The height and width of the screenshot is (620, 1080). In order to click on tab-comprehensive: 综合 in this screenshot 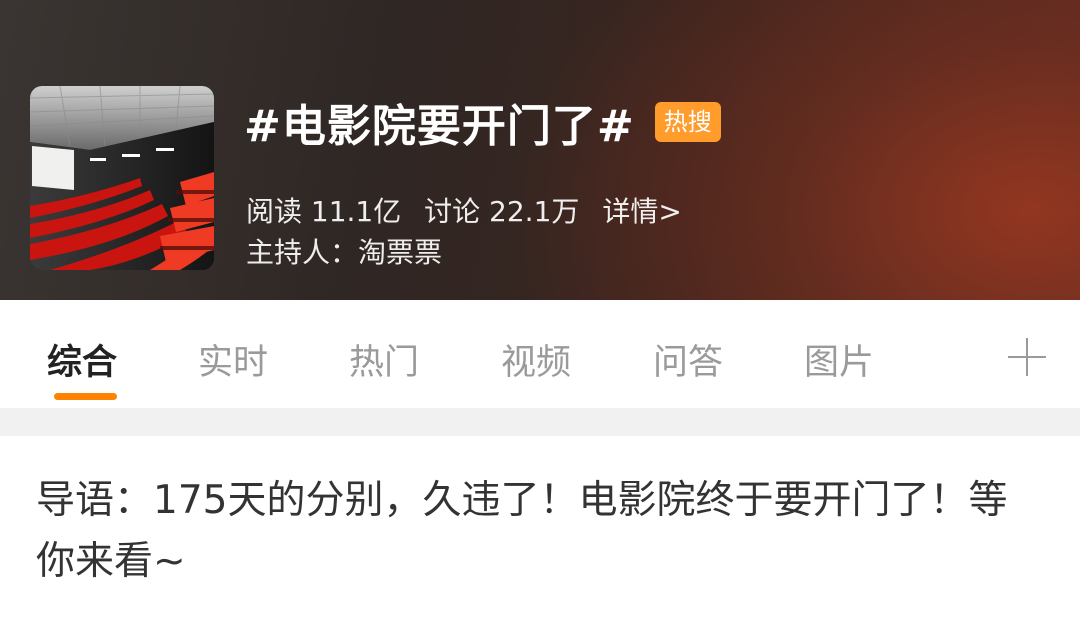, I will do `click(82, 359)`.